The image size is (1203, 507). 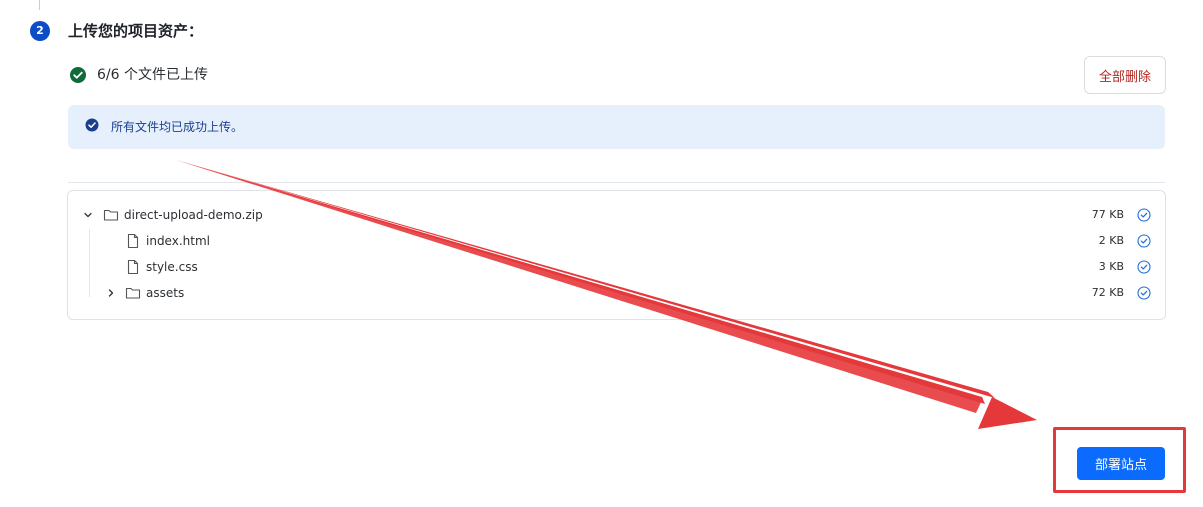 What do you see at coordinates (177, 126) in the screenshot?
I see `alert-text: 所有文件均已成功上传。` at bounding box center [177, 126].